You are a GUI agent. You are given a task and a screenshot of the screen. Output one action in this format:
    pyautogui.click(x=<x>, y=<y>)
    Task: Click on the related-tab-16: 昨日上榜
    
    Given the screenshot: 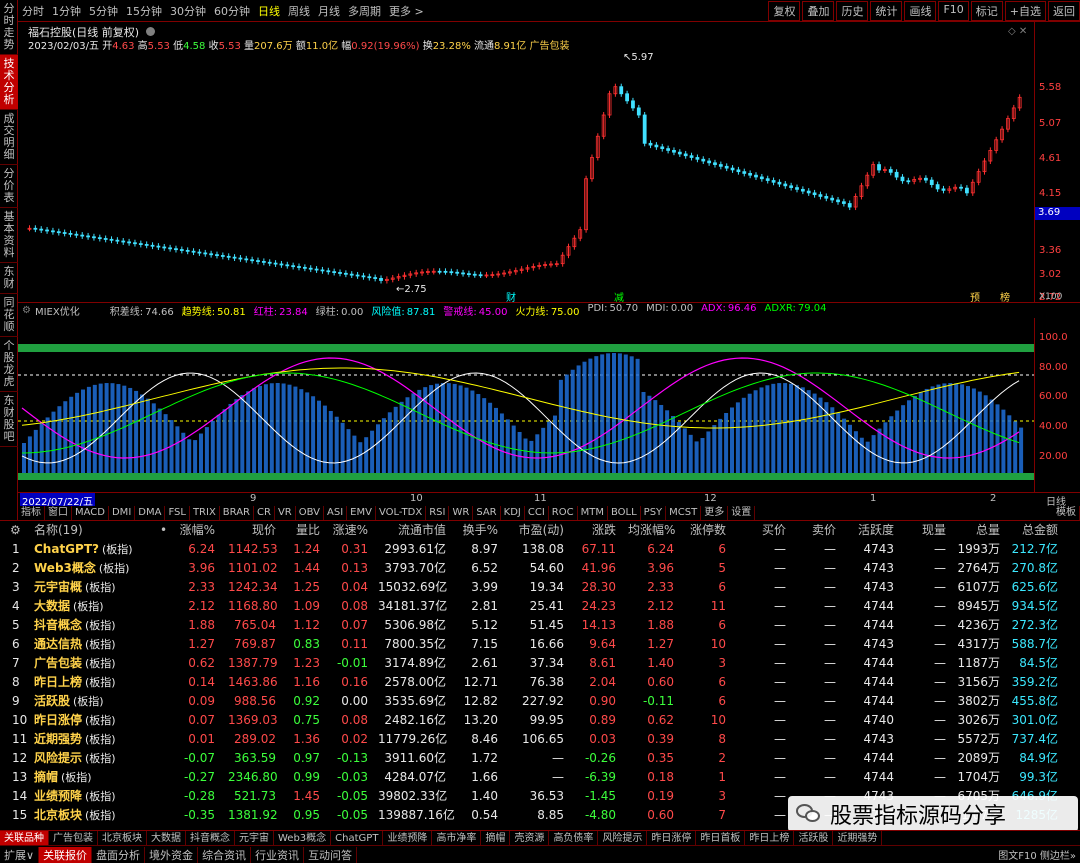 What is the action you would take?
    pyautogui.click(x=770, y=838)
    